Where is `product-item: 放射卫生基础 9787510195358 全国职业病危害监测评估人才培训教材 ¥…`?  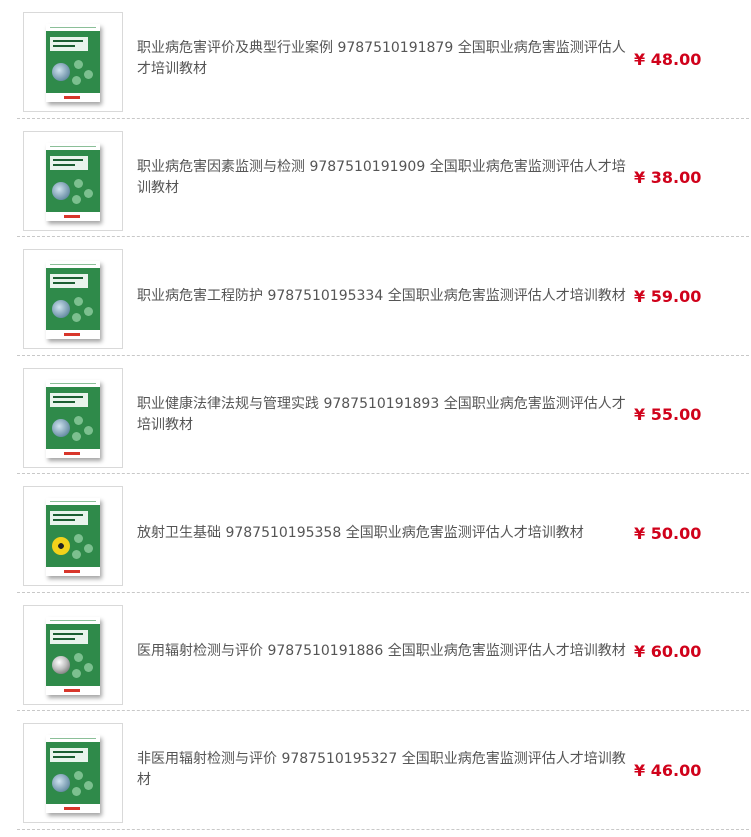
product-item: 放射卫生基础 9787510195358 全国职业病危害监测评估人才培训教材 ¥… is located at coordinates (383, 533).